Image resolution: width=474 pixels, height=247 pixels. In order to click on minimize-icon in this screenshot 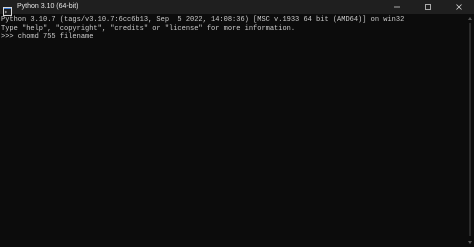, I will do `click(396, 7)`.